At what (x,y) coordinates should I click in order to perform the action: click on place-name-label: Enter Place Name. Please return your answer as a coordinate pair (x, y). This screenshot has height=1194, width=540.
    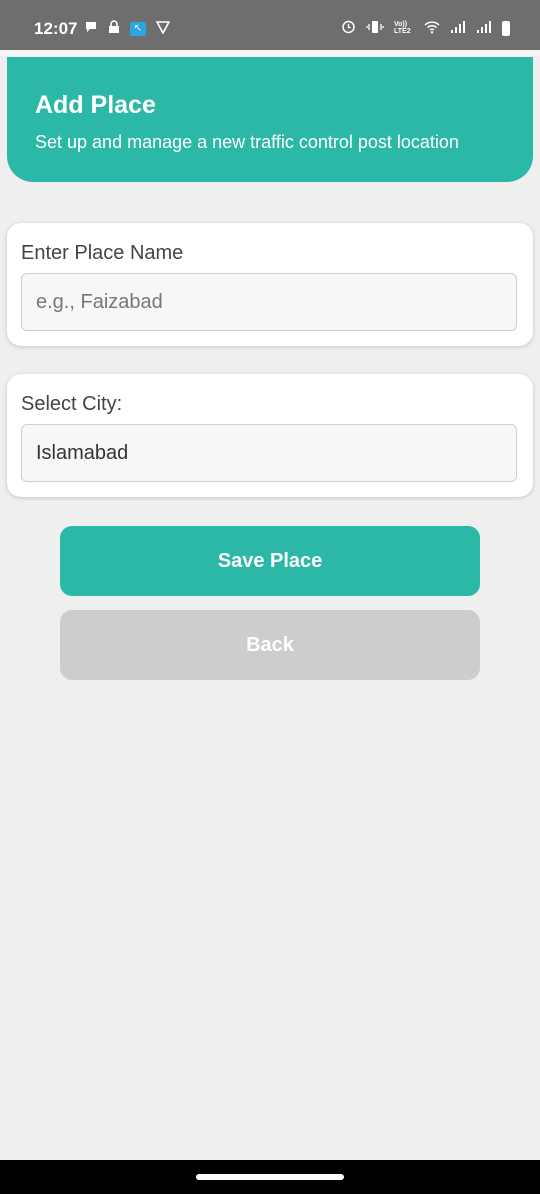
    Looking at the image, I should click on (102, 253).